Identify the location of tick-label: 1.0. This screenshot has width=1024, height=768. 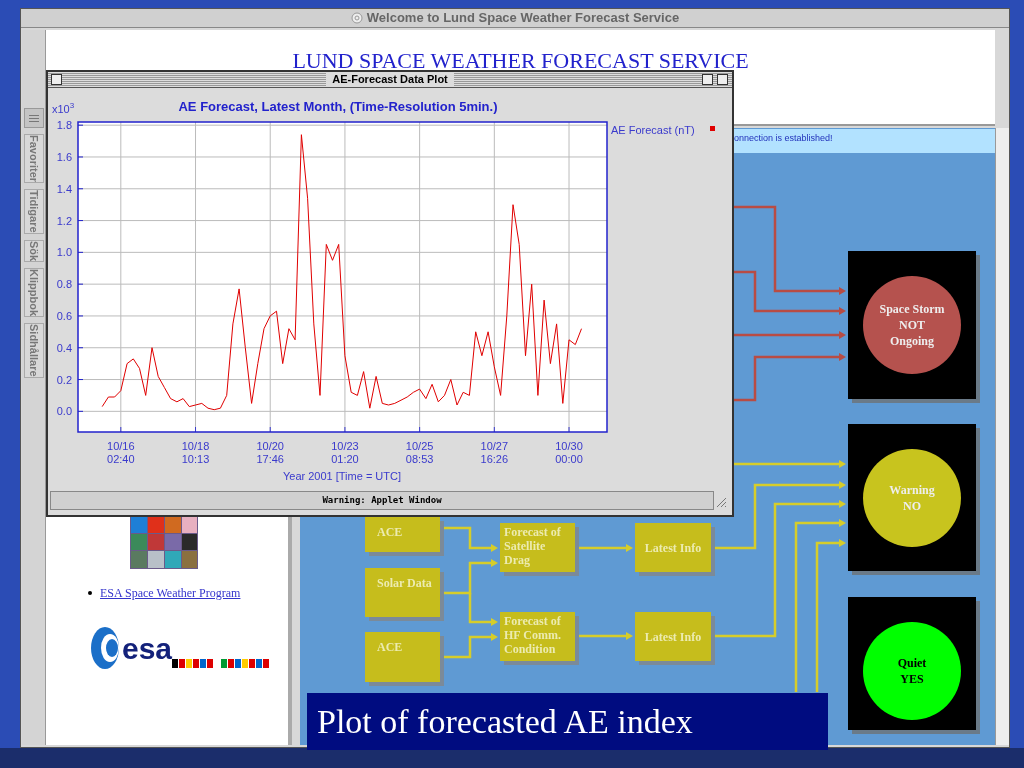
(64, 252).